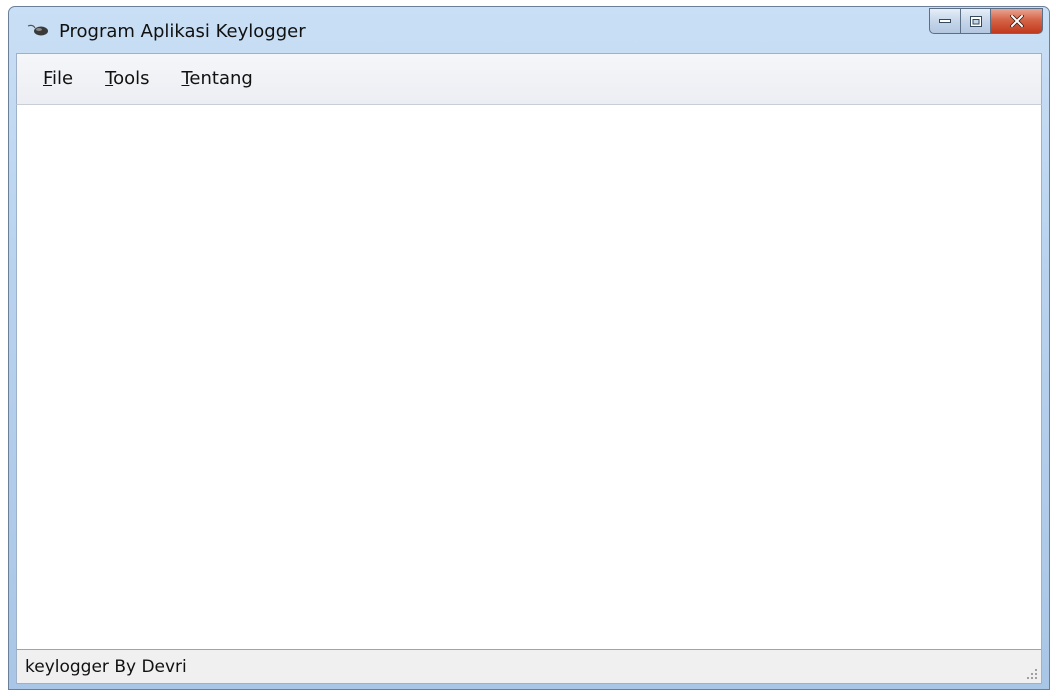 This screenshot has width=1056, height=696. I want to click on close-icon, so click(1016, 21).